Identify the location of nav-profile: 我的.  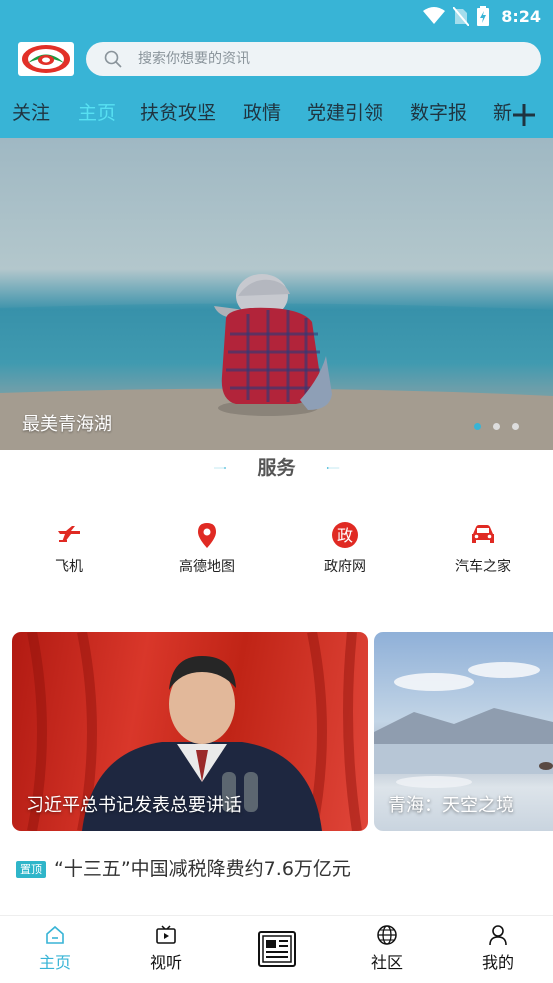
(498, 949).